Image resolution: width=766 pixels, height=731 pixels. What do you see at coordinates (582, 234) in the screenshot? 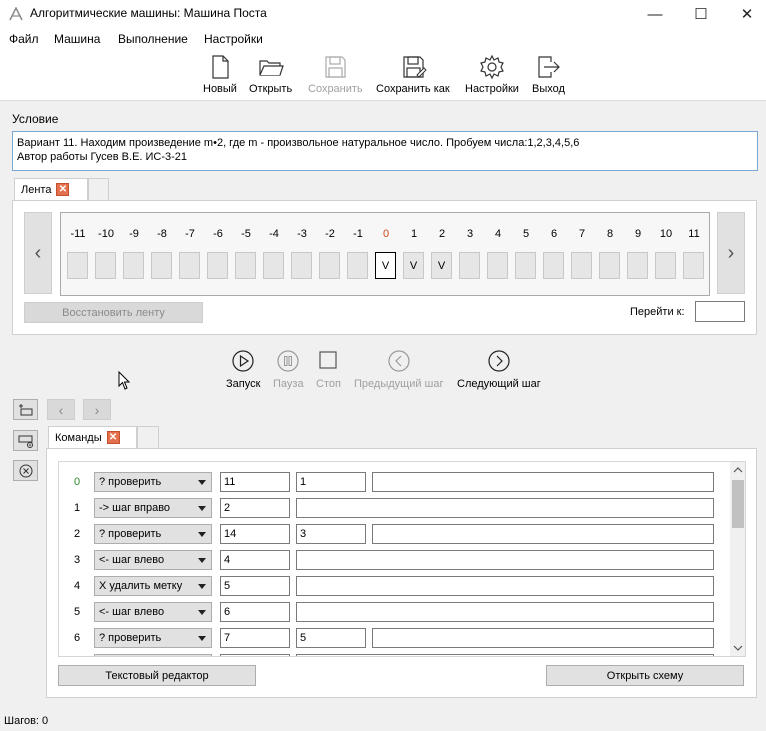
I see `tape-cell-index: 7` at bounding box center [582, 234].